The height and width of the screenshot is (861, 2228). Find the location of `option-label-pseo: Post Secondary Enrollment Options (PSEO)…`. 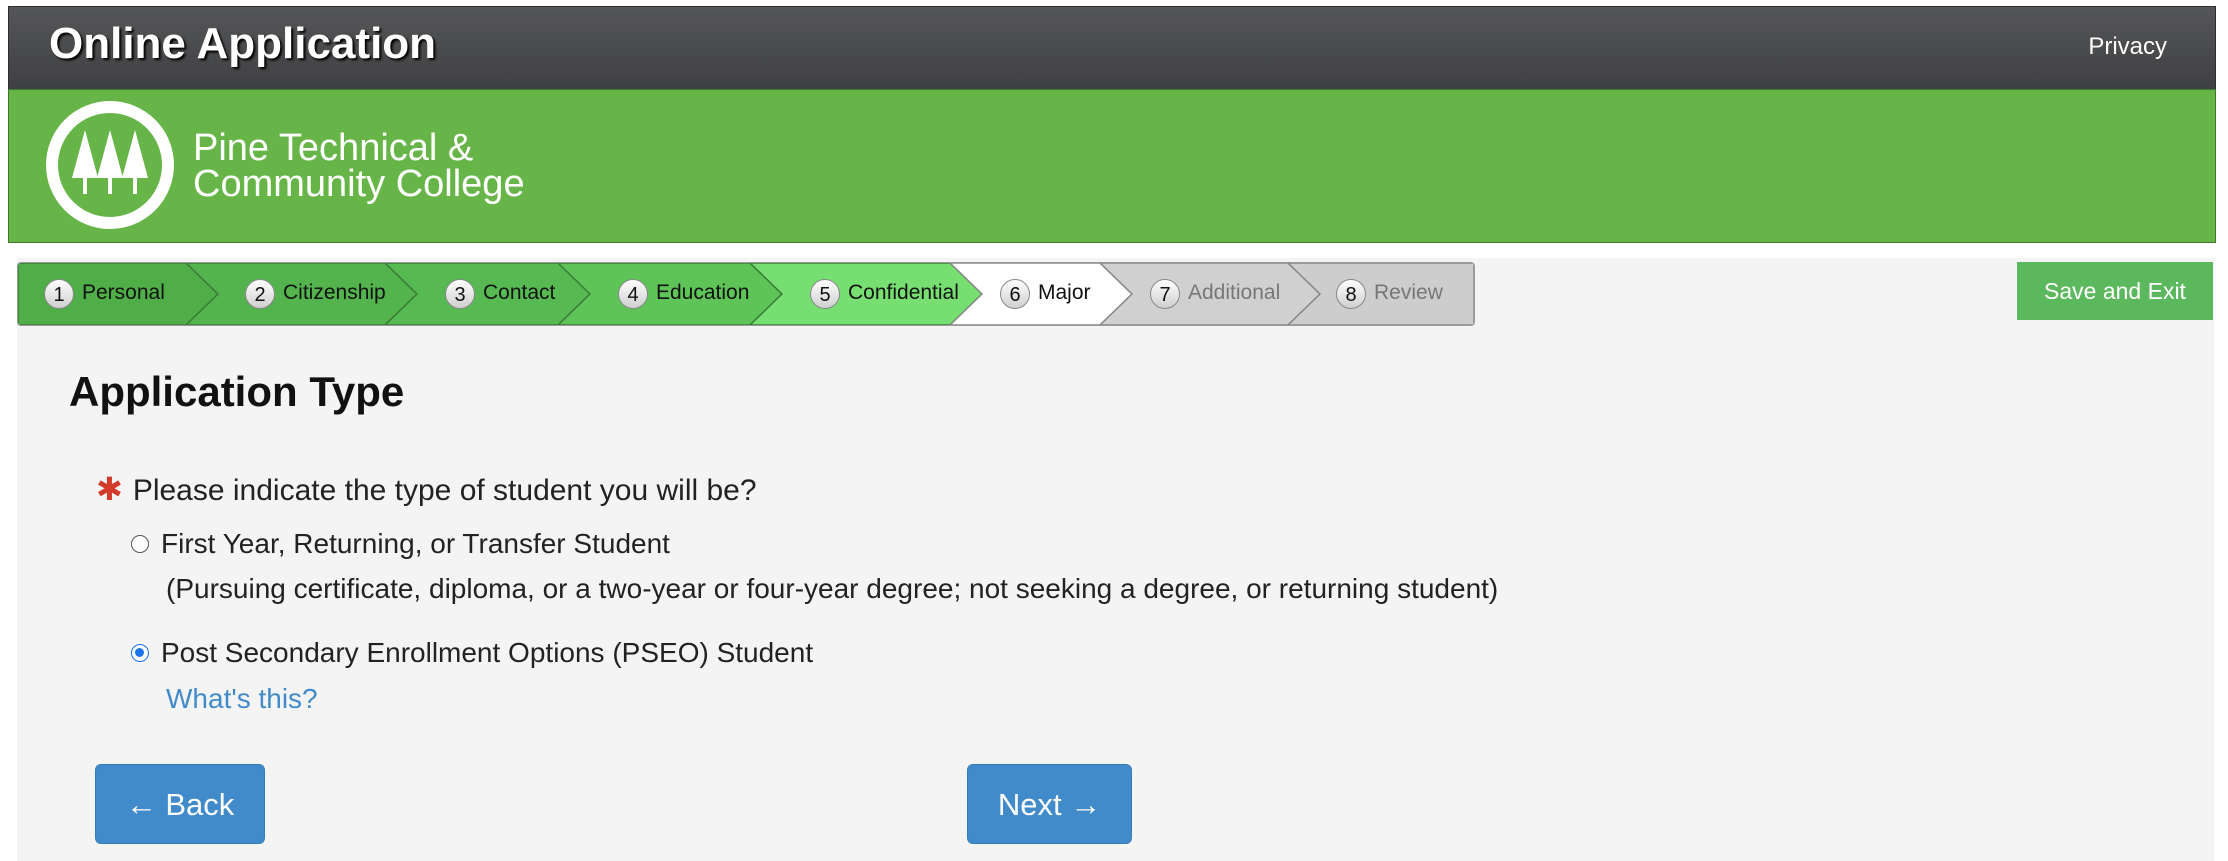

option-label-pseo: Post Secondary Enrollment Options (PSEO)… is located at coordinates (487, 653).